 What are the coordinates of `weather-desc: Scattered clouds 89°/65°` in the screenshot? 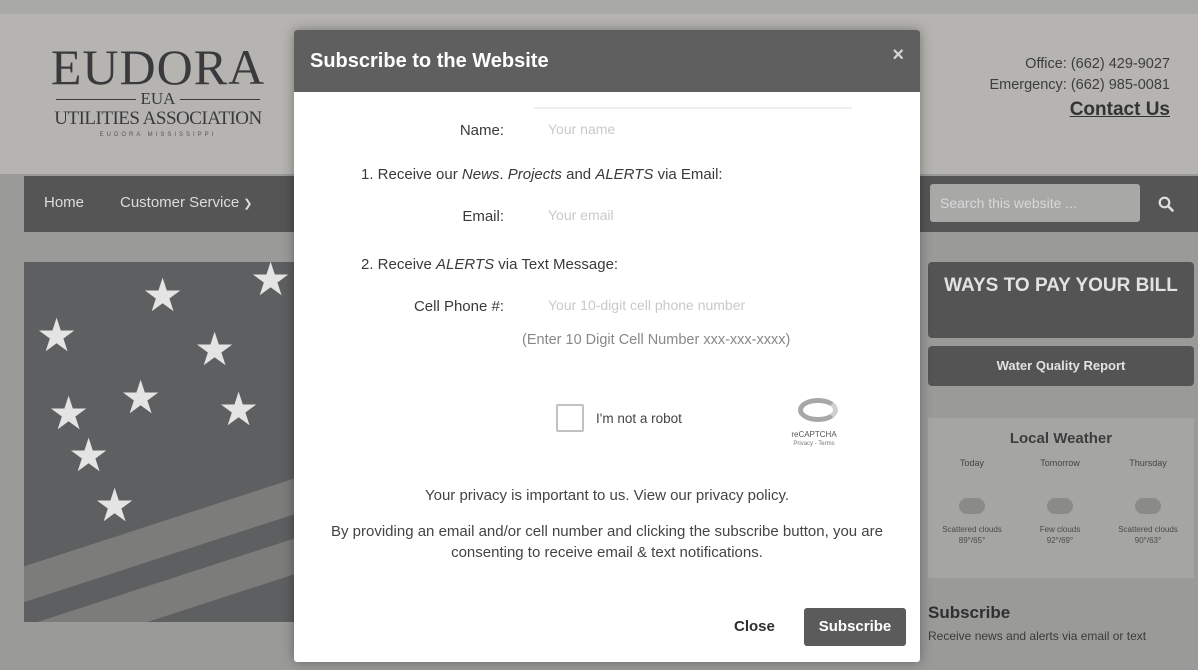 It's located at (972, 535).